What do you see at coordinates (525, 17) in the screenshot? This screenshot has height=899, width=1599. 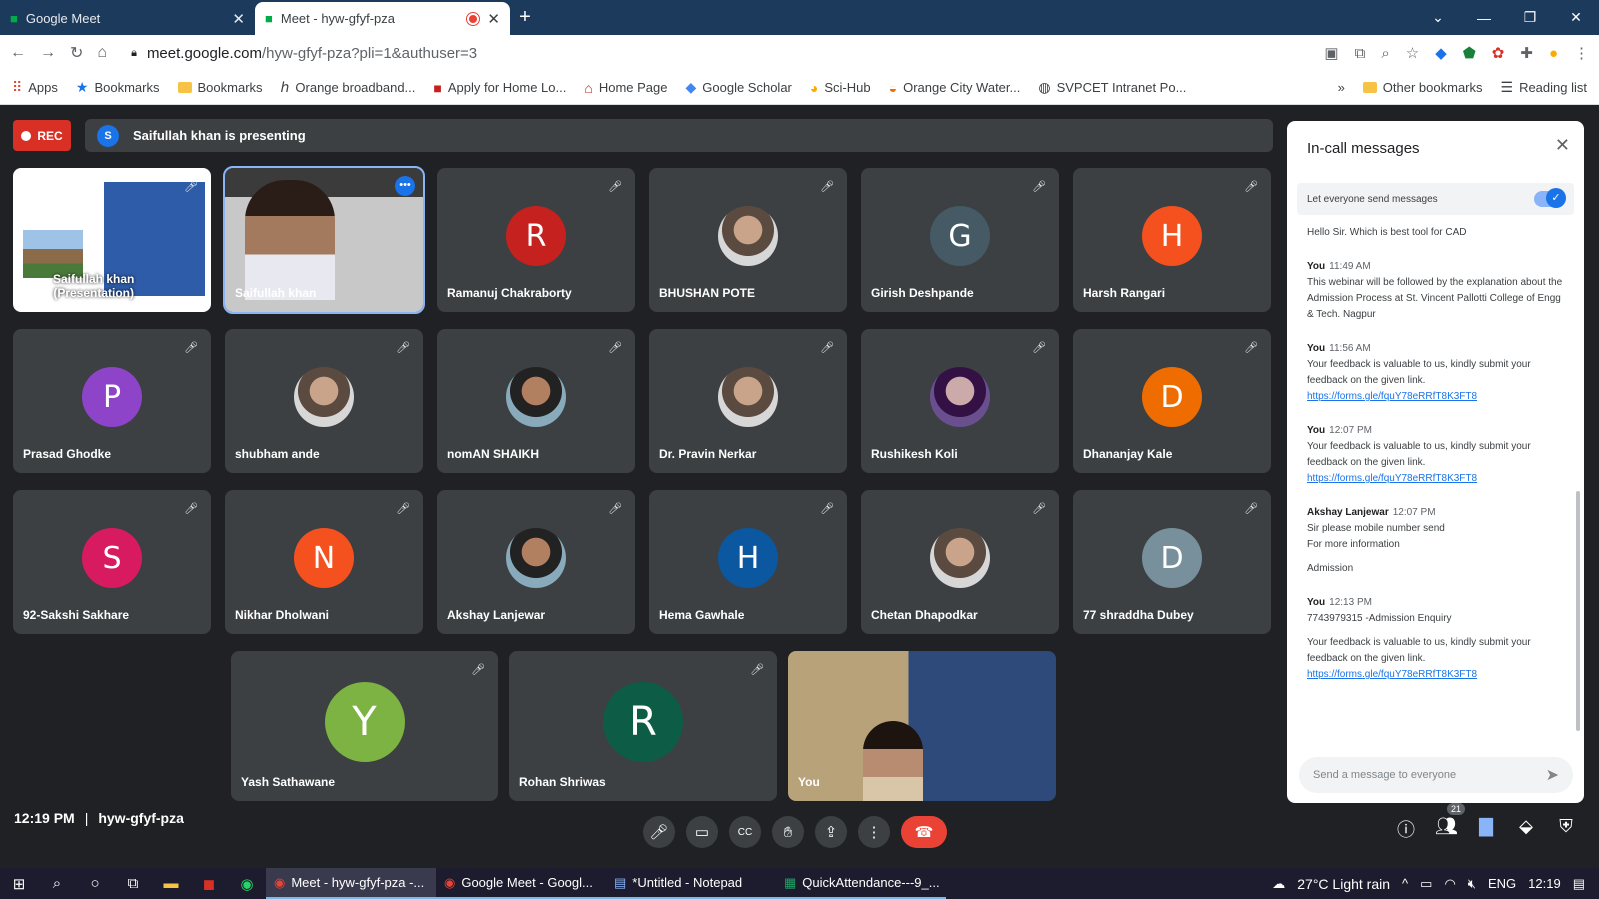 I see `new-tab-button: +` at bounding box center [525, 17].